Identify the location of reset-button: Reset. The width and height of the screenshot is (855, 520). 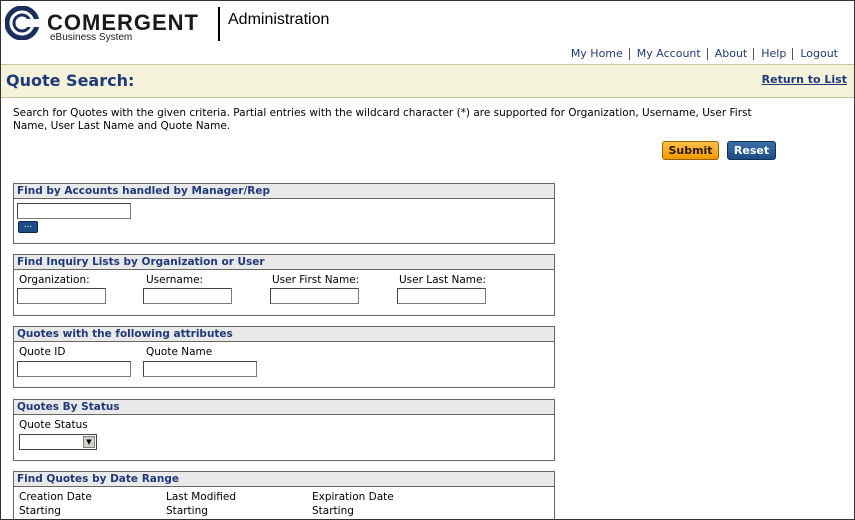
(751, 150).